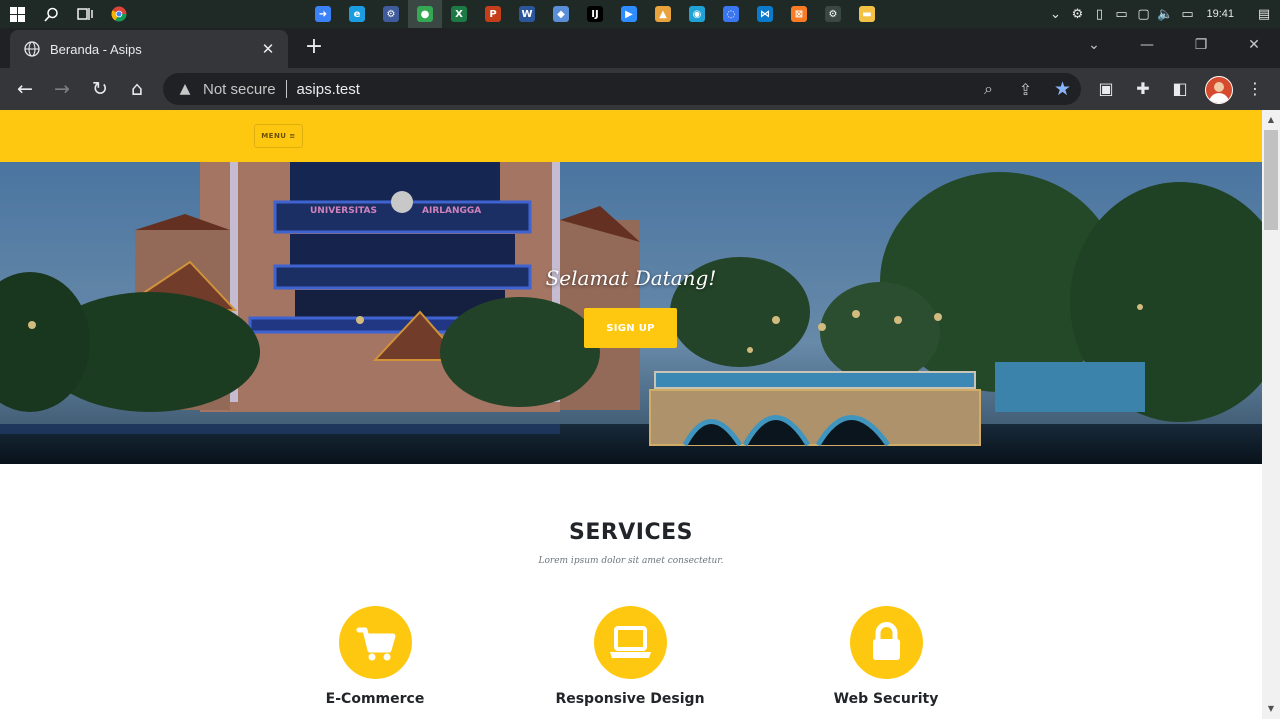  Describe the element at coordinates (630, 328) in the screenshot. I see `signup-button: SIGN UP` at that location.